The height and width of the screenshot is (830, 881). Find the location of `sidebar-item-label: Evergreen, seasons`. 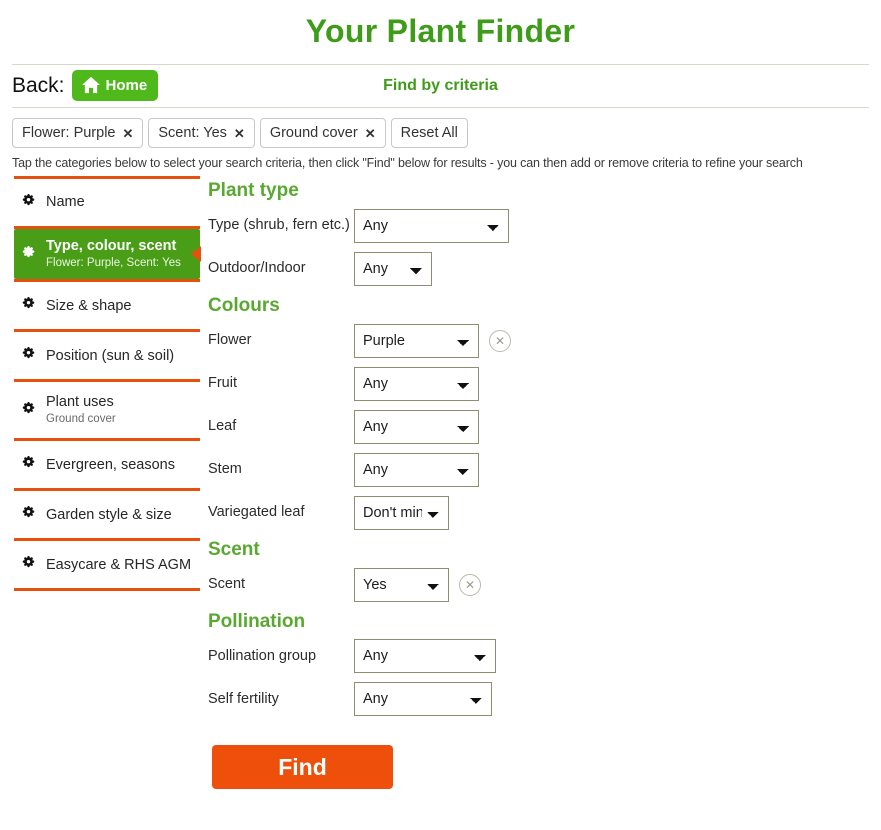

sidebar-item-label: Evergreen, seasons is located at coordinates (110, 464).